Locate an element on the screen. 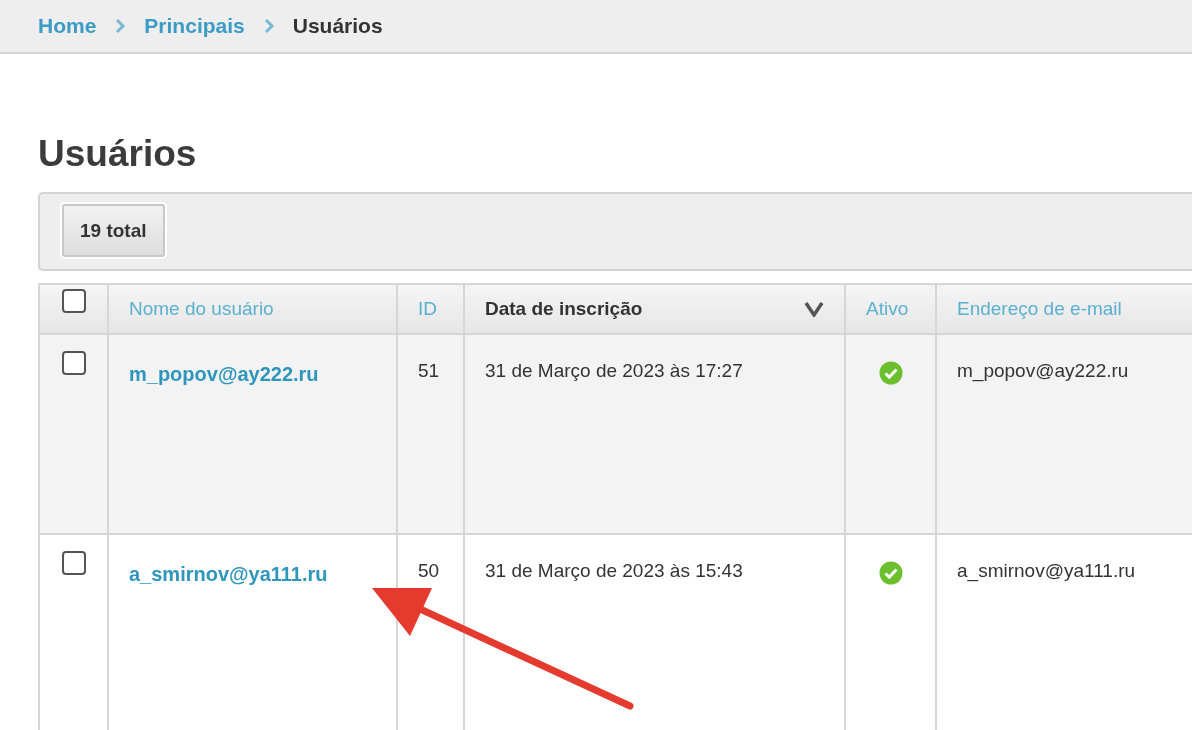 The width and height of the screenshot is (1192, 730). username-link: m_popov@ay222.ru is located at coordinates (224, 374).